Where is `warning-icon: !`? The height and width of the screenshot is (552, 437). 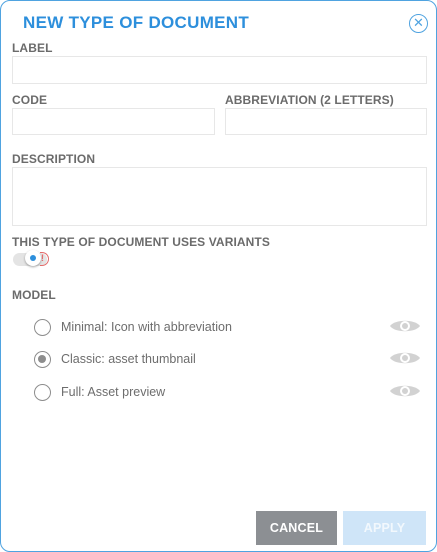
warning-icon: ! is located at coordinates (44, 259).